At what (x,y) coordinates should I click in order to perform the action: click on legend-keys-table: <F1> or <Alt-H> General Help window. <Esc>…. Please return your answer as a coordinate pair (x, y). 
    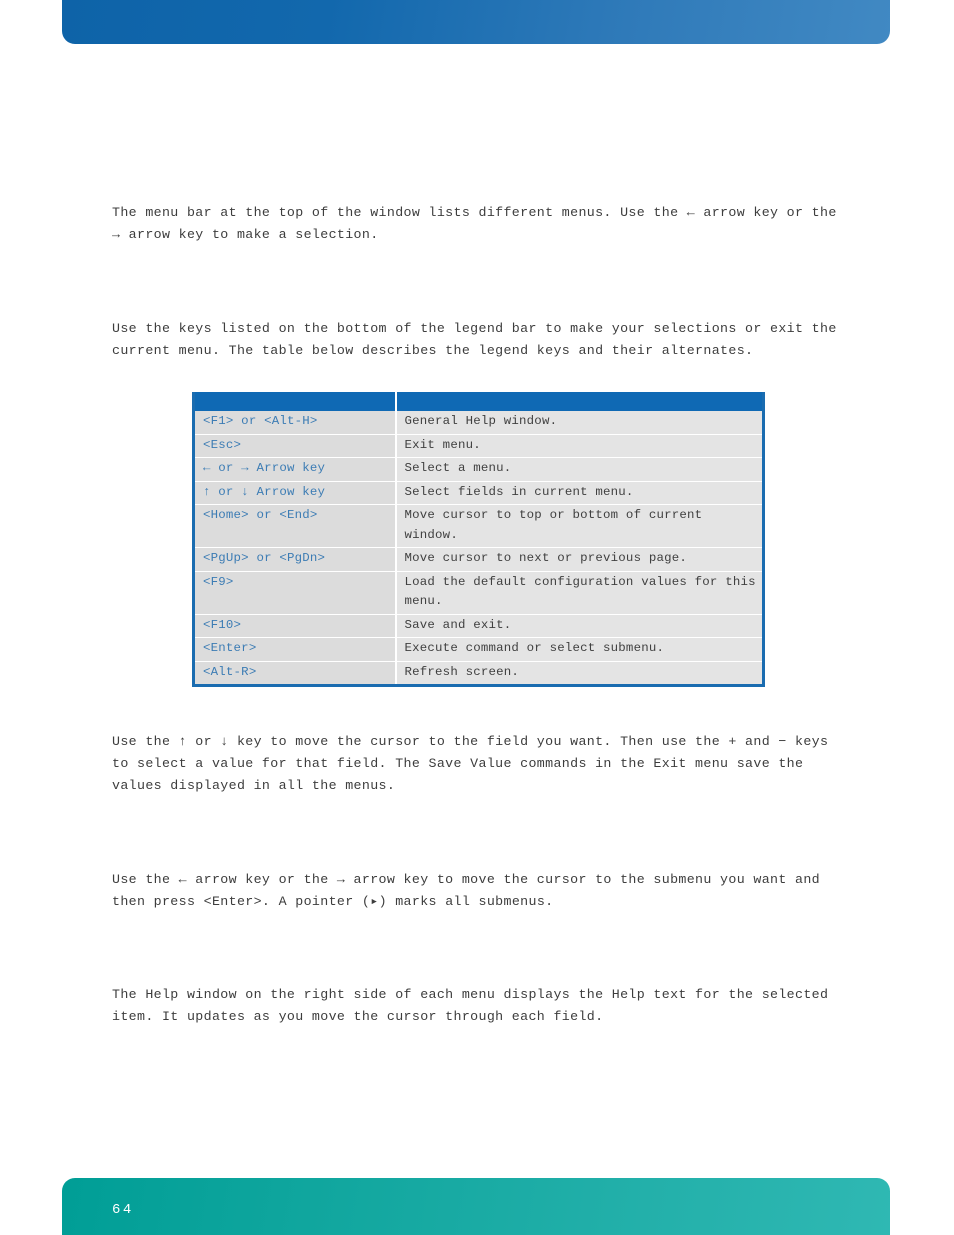
    Looking at the image, I should click on (478, 539).